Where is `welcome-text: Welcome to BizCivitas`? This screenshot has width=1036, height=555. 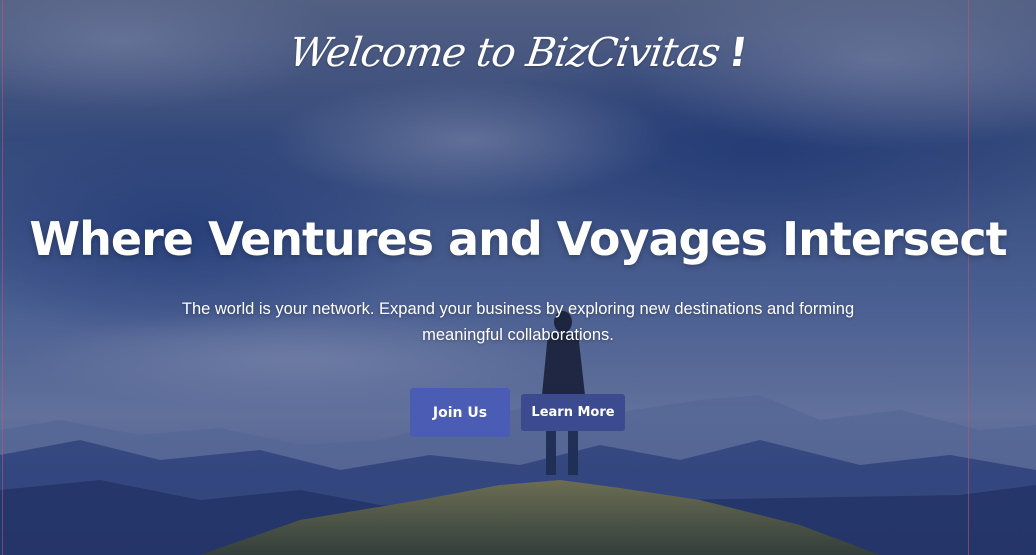
welcome-text: Welcome to BizCivitas is located at coordinates (504, 53).